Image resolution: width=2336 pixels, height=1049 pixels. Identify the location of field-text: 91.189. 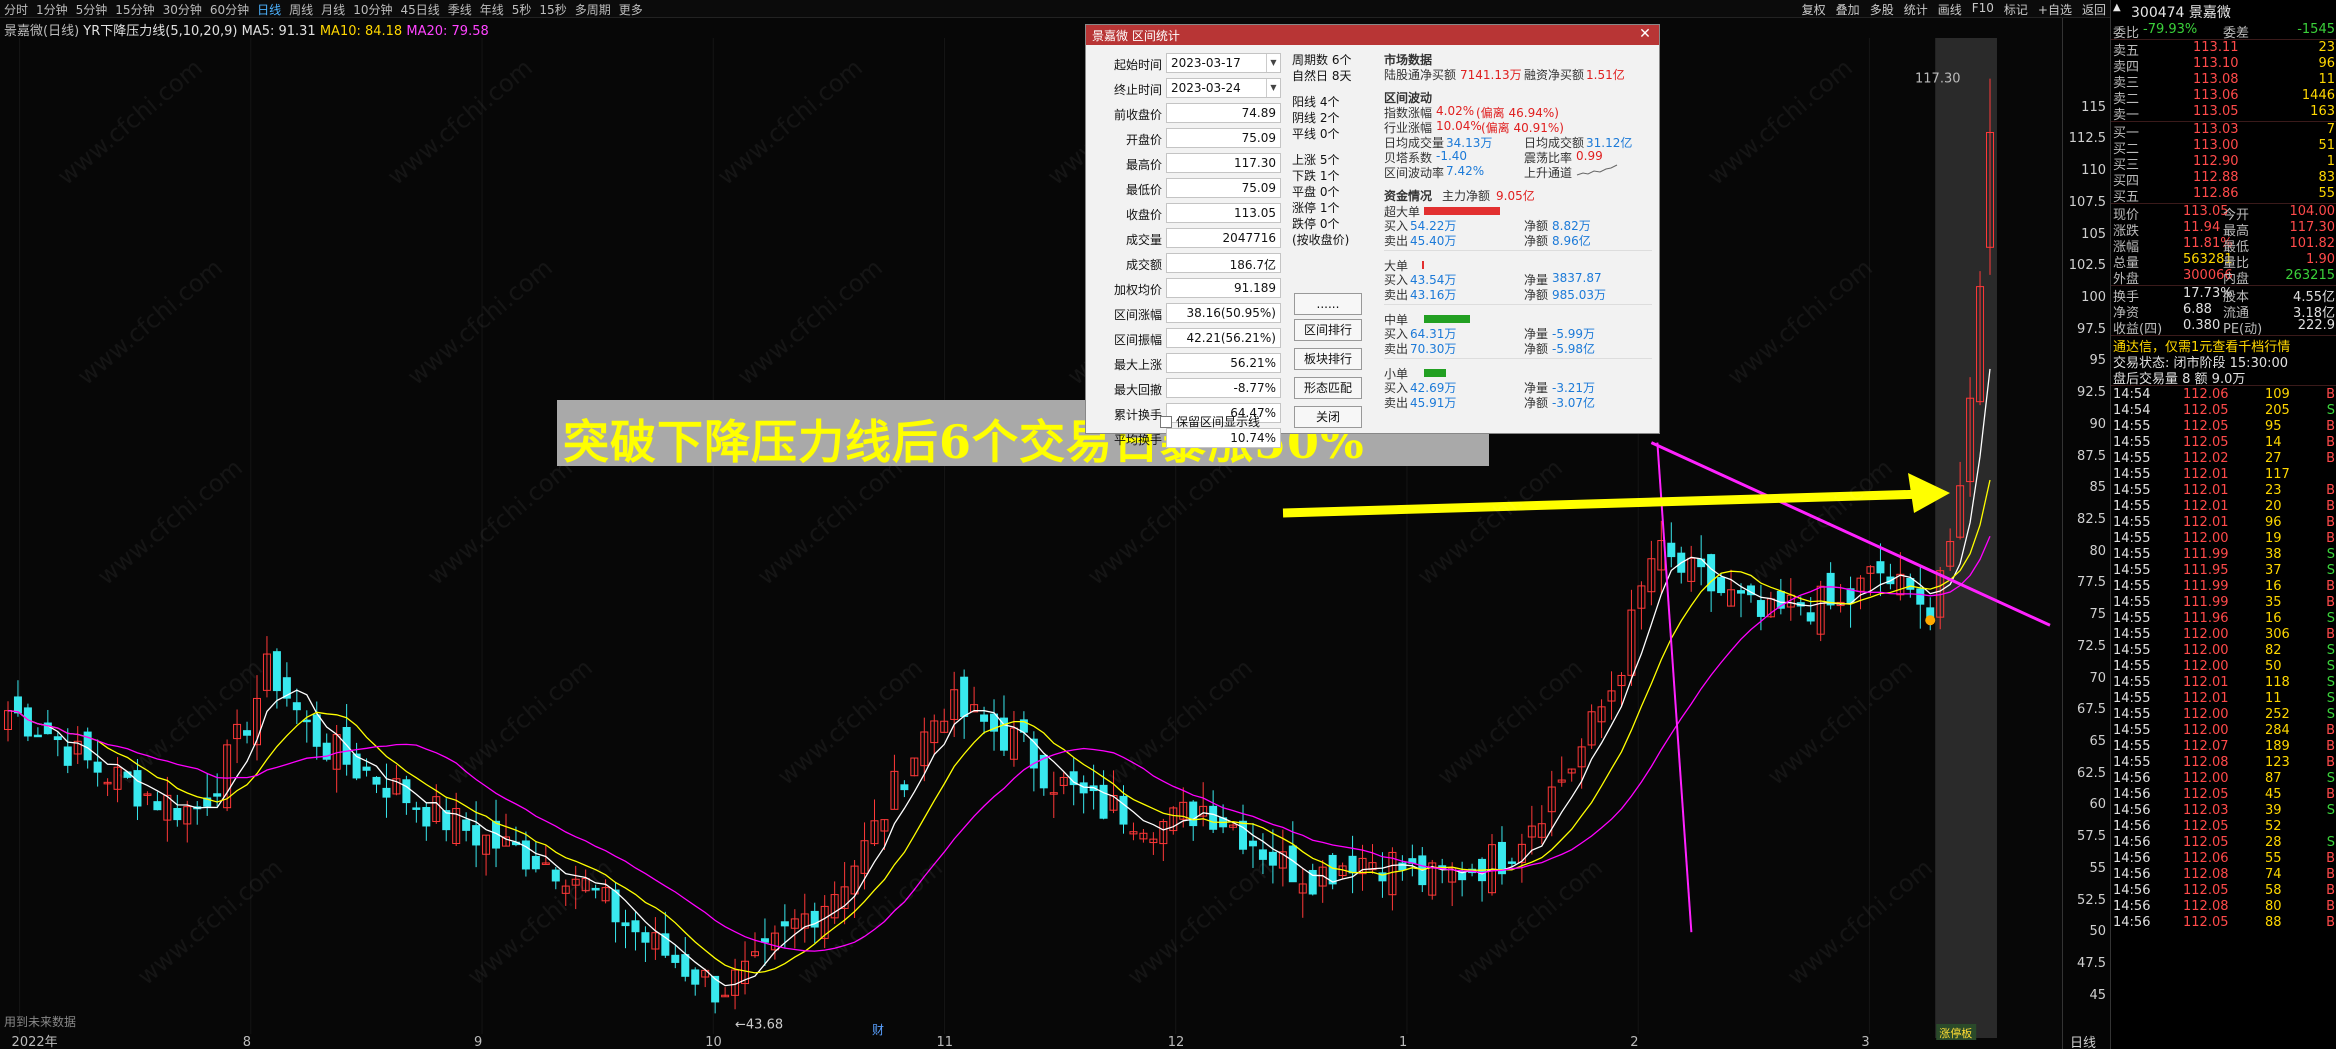
(1255, 288).